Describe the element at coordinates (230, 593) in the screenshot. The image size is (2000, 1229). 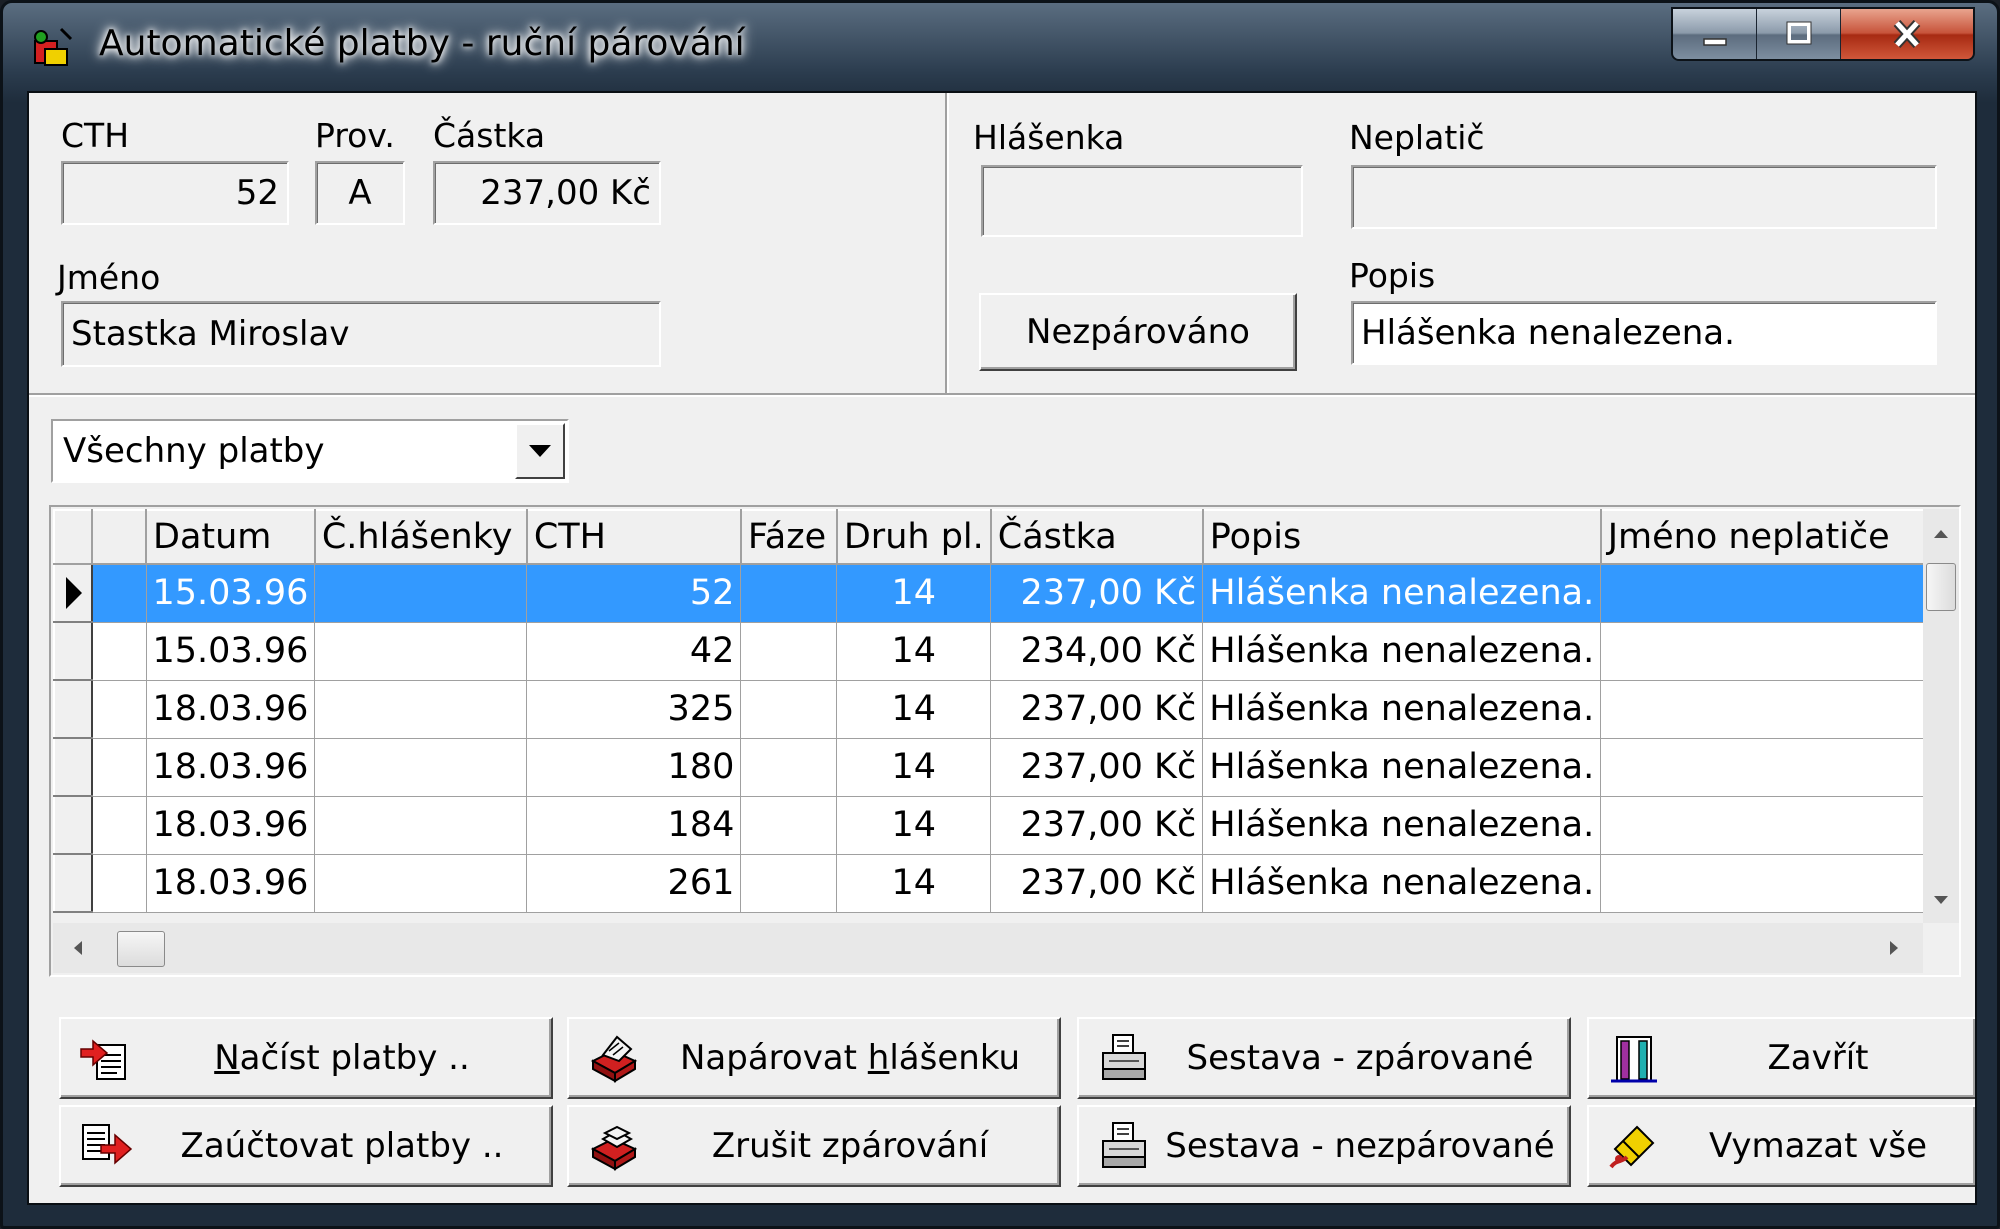
I see `cell-datum: 15.03.96` at that location.